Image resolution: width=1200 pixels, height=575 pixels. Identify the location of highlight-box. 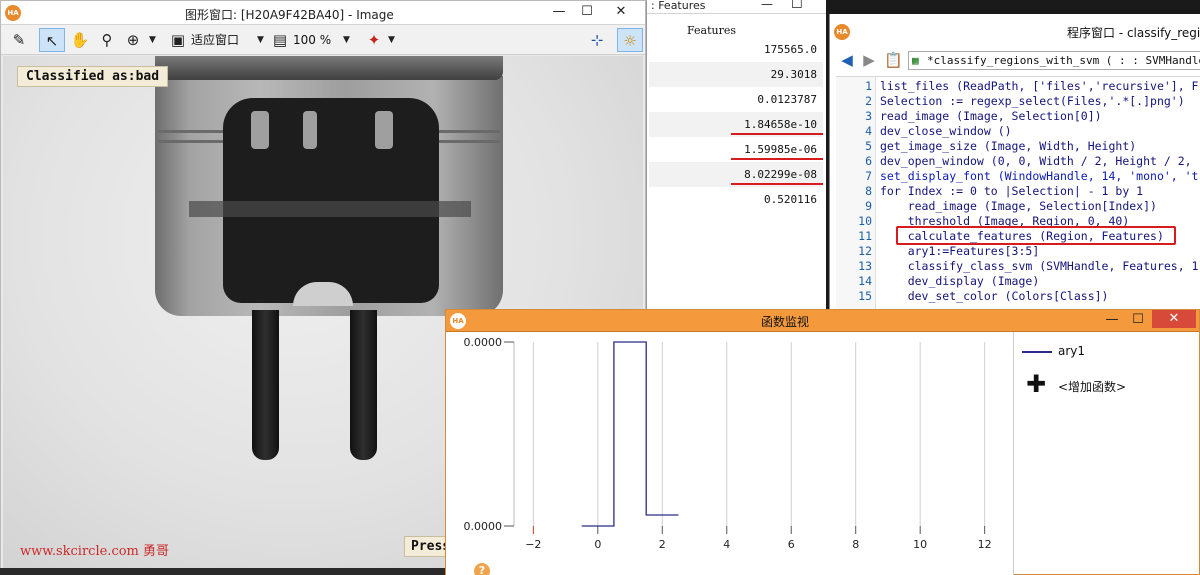
(1036, 235).